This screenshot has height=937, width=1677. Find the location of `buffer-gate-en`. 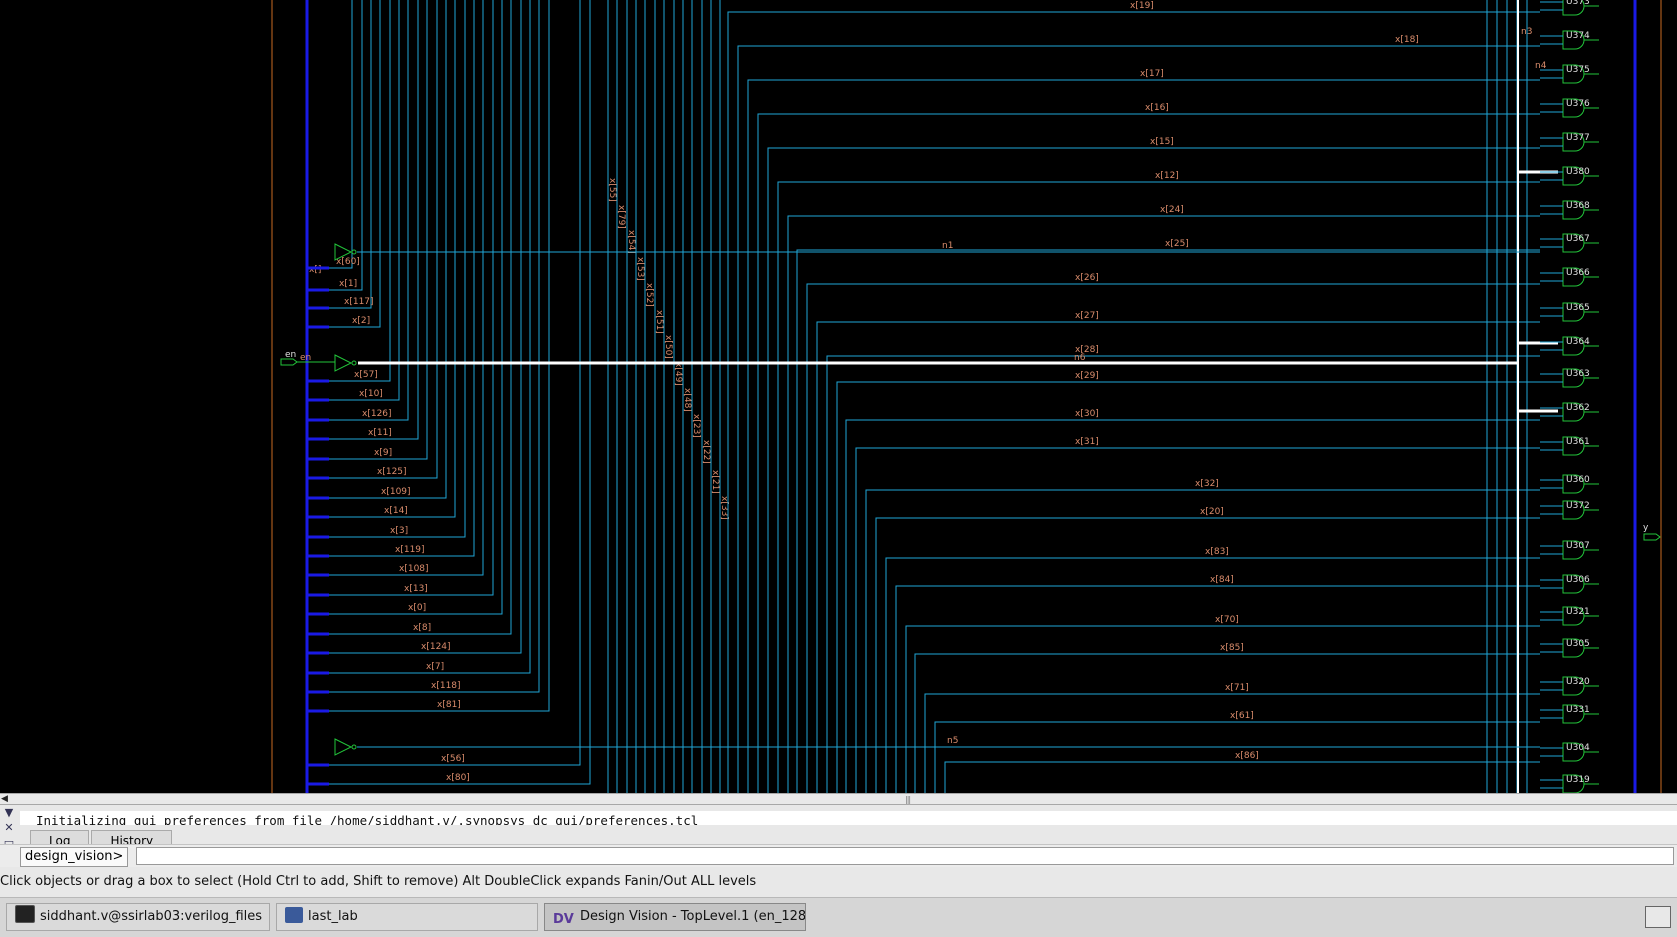

buffer-gate-en is located at coordinates (343, 363).